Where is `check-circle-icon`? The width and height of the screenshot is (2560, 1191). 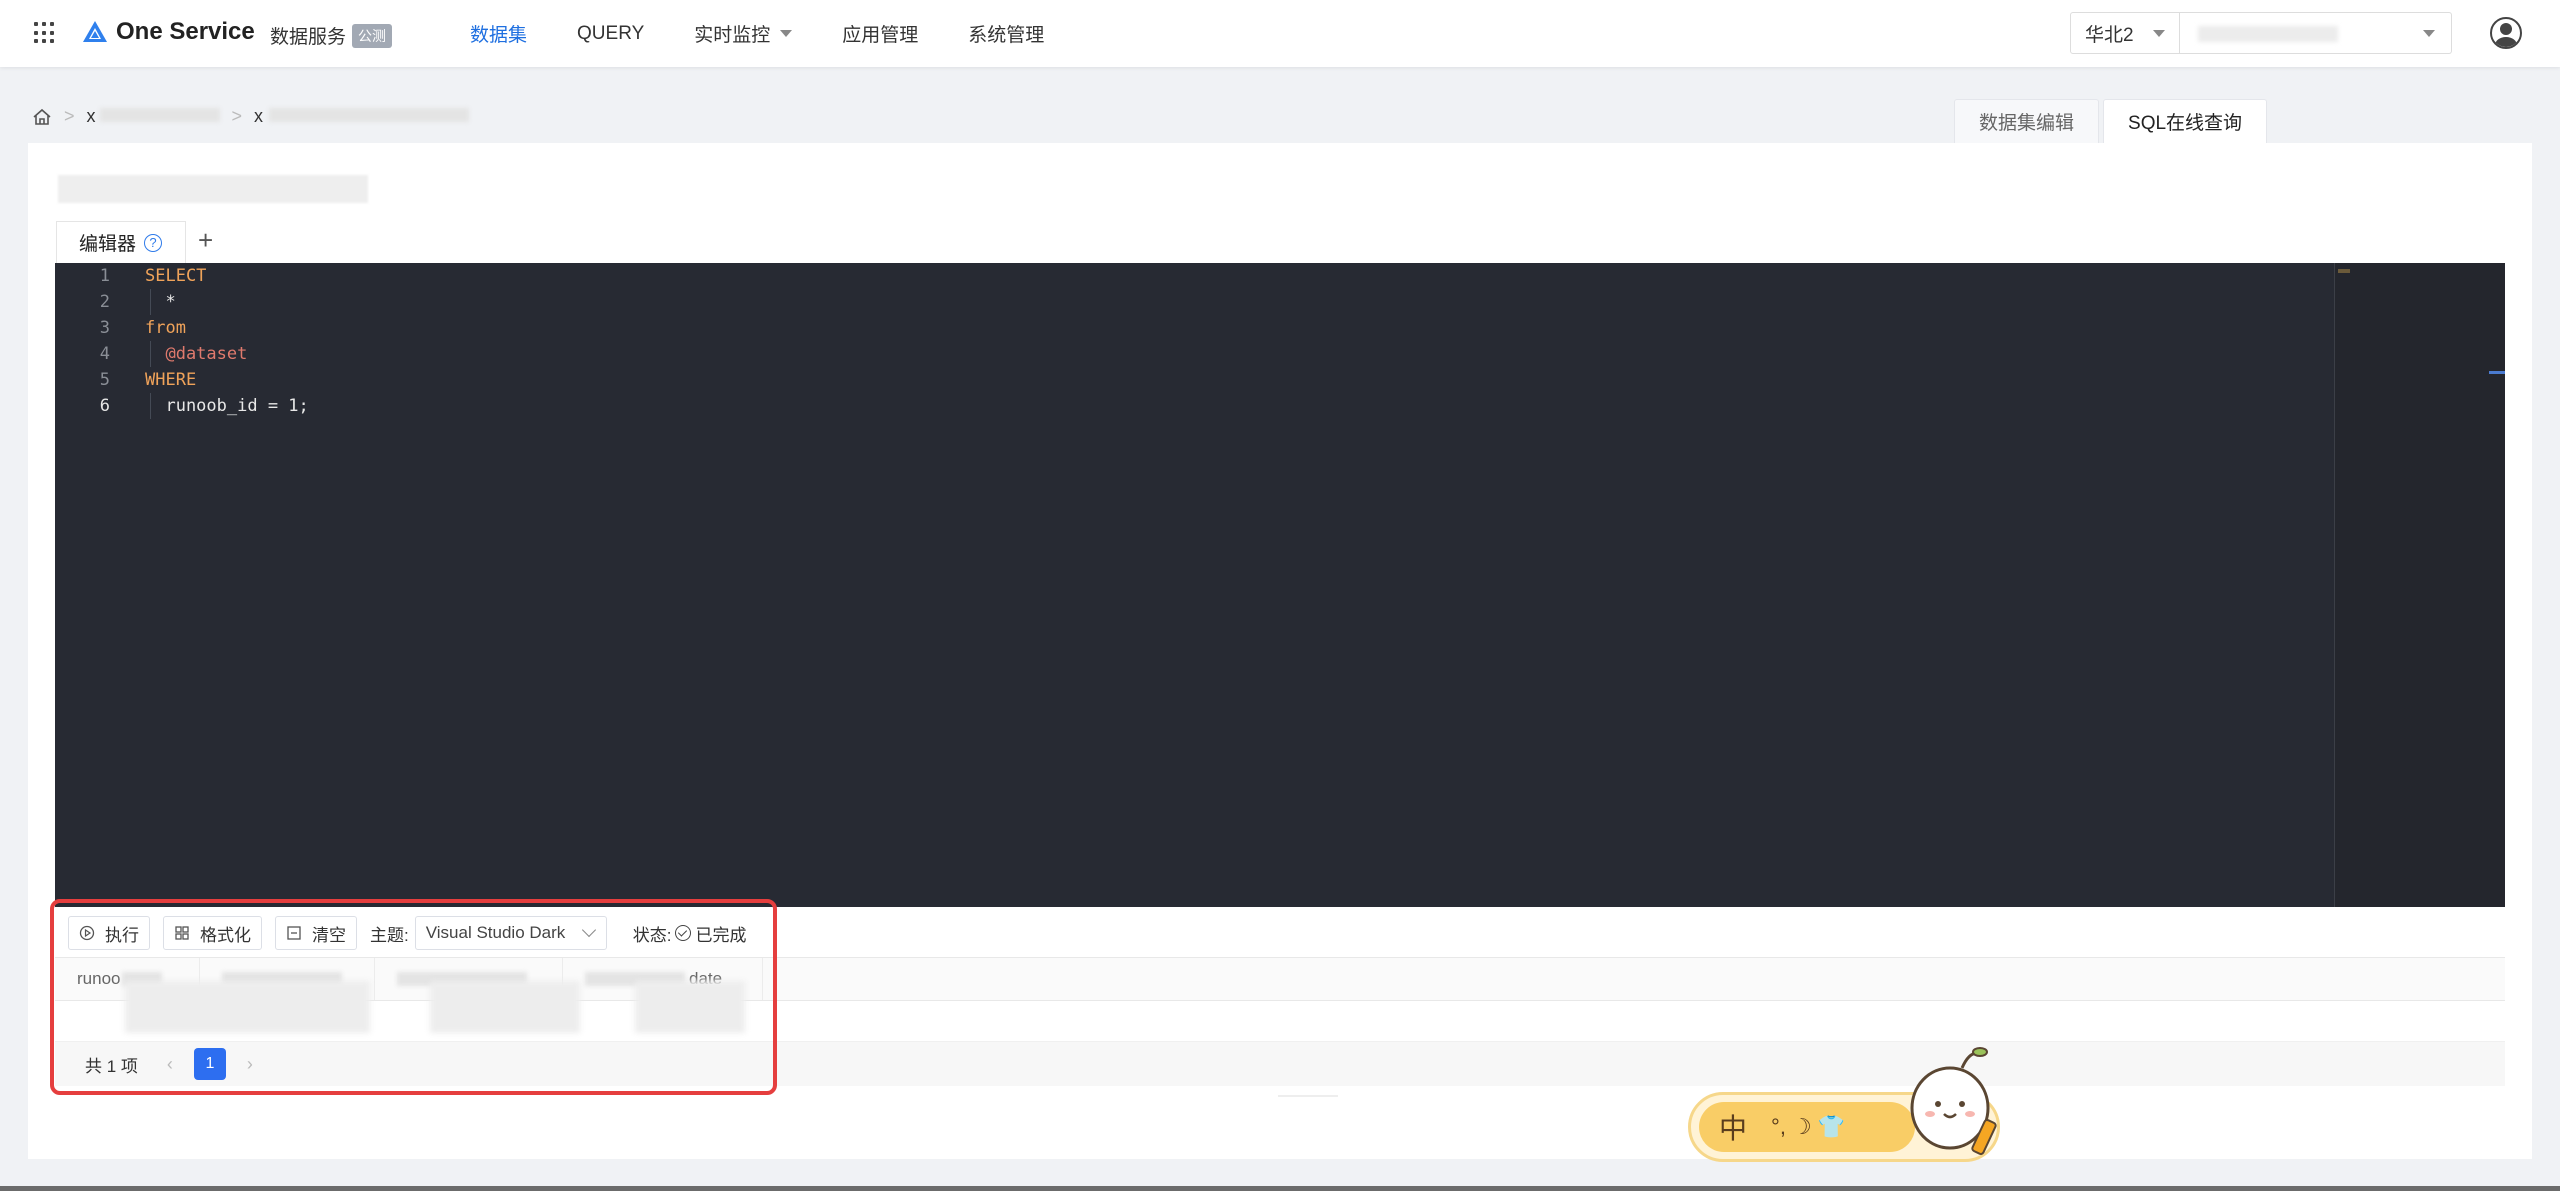
check-circle-icon is located at coordinates (683, 933).